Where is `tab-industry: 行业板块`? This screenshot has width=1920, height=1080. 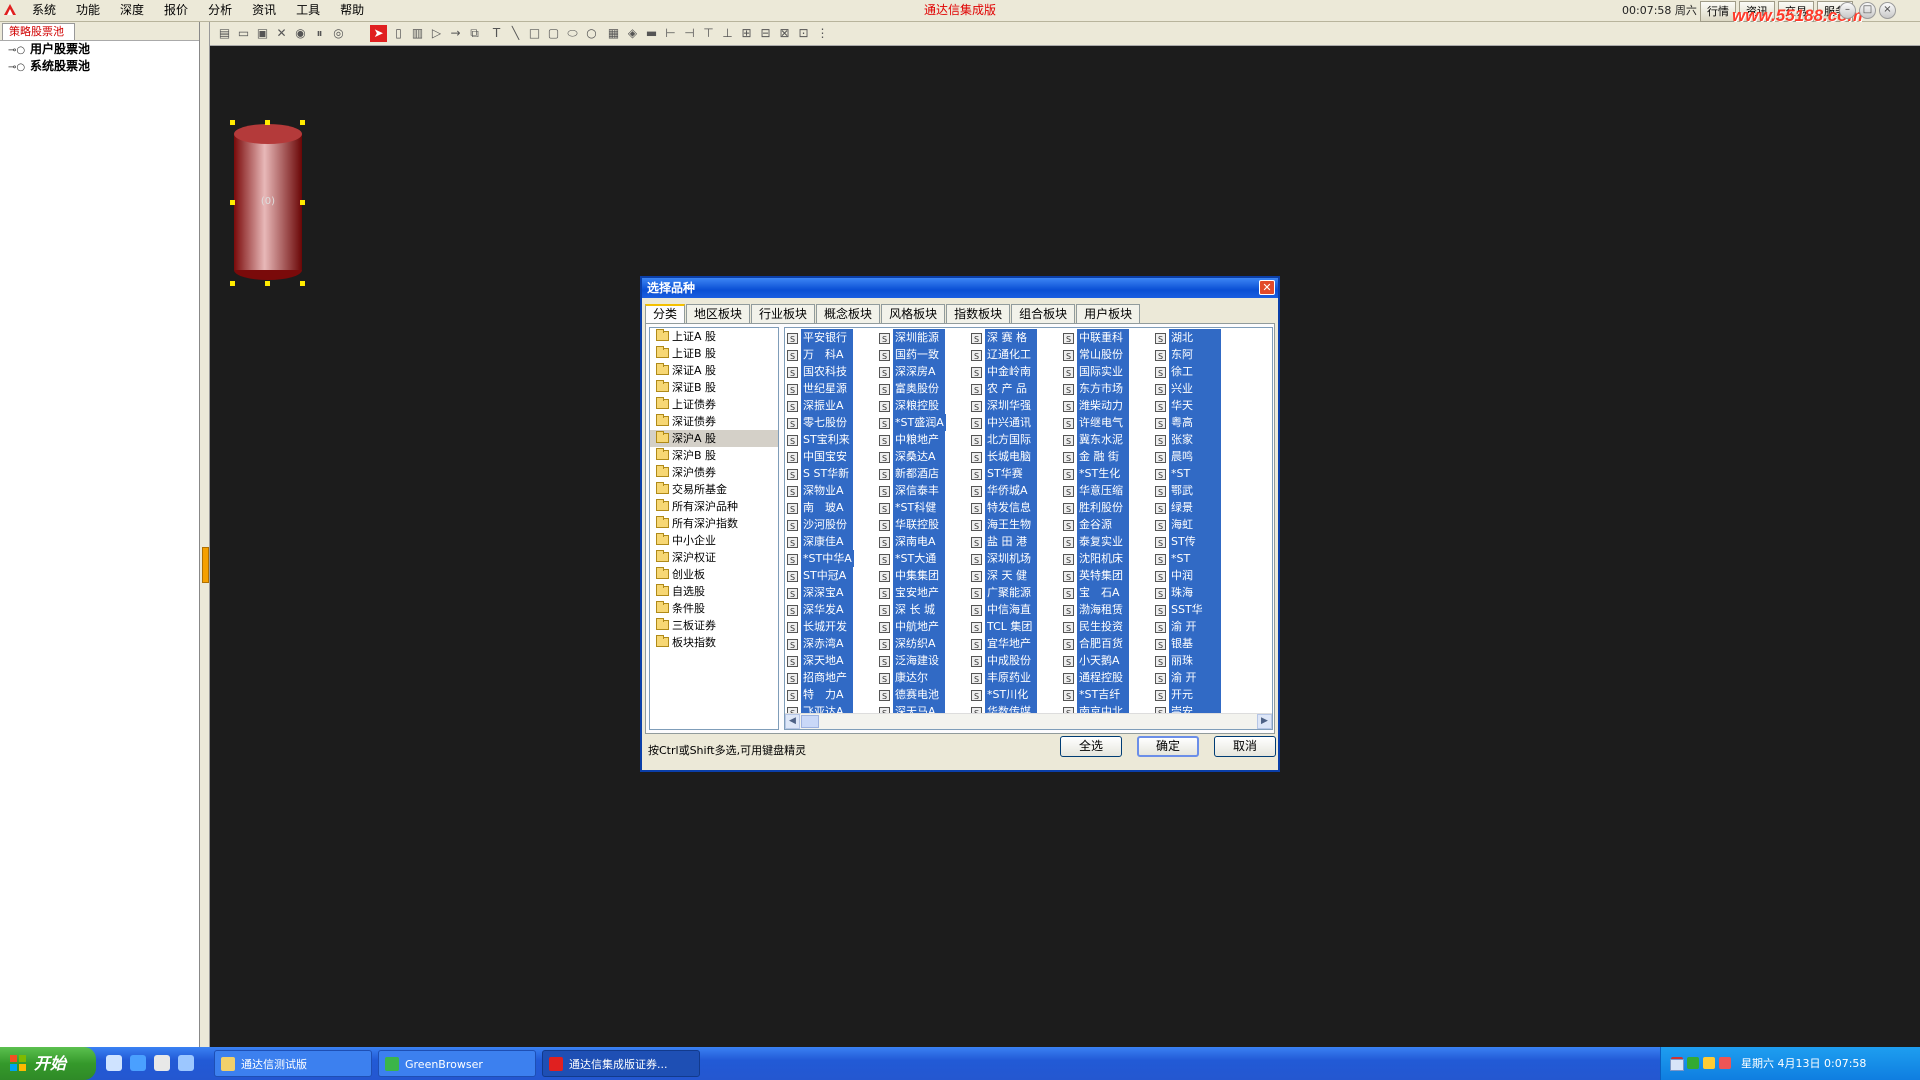 tab-industry: 行业板块 is located at coordinates (783, 314).